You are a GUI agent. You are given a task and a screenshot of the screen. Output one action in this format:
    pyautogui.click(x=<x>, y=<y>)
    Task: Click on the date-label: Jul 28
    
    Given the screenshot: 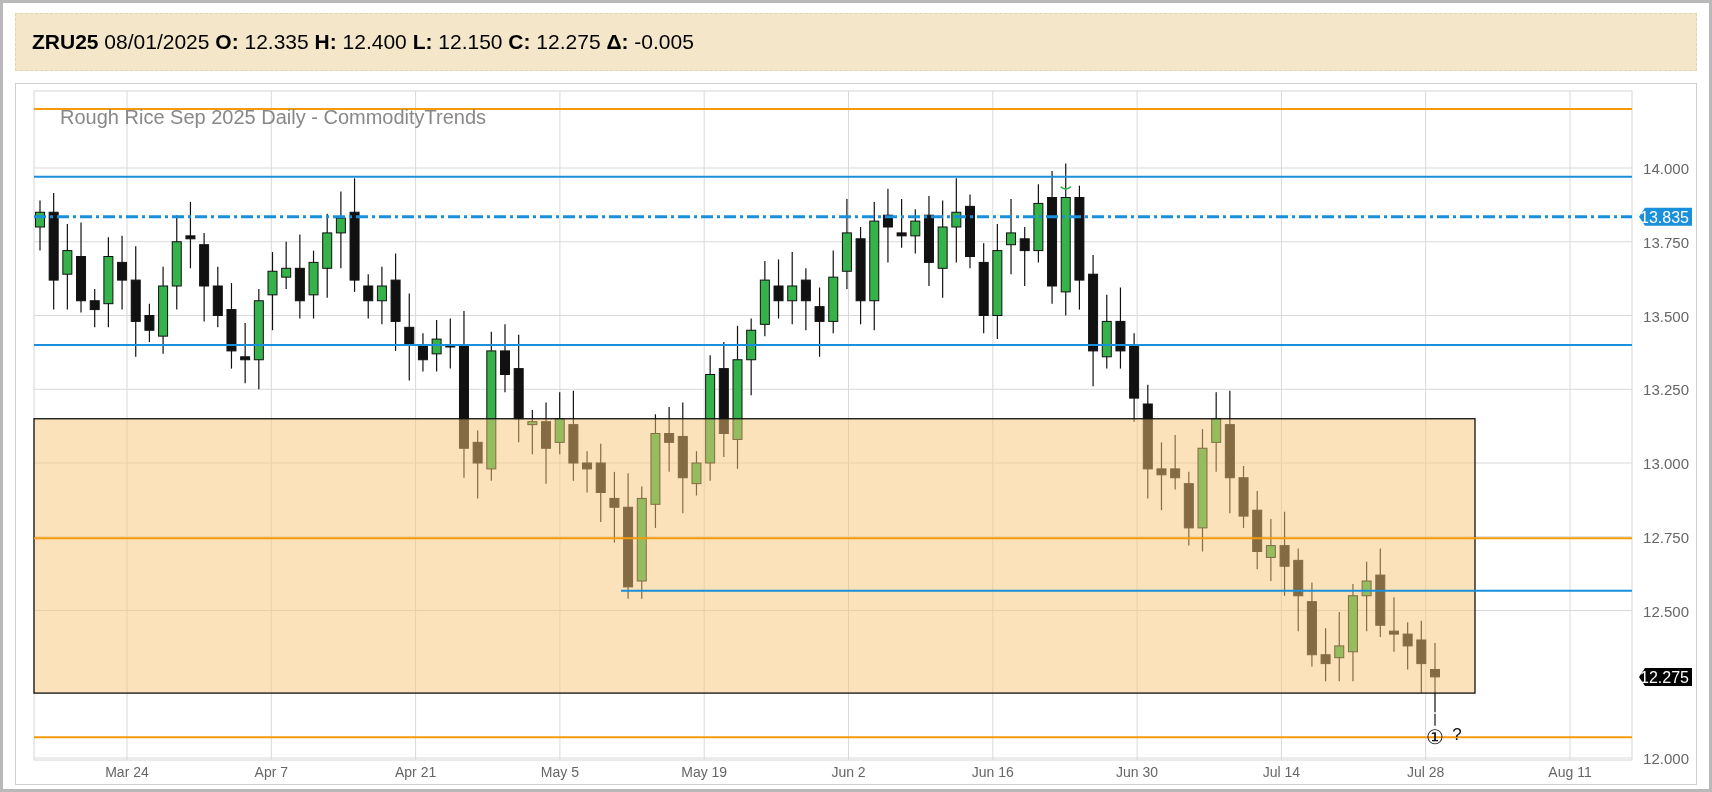 What is the action you would take?
    pyautogui.click(x=1426, y=772)
    